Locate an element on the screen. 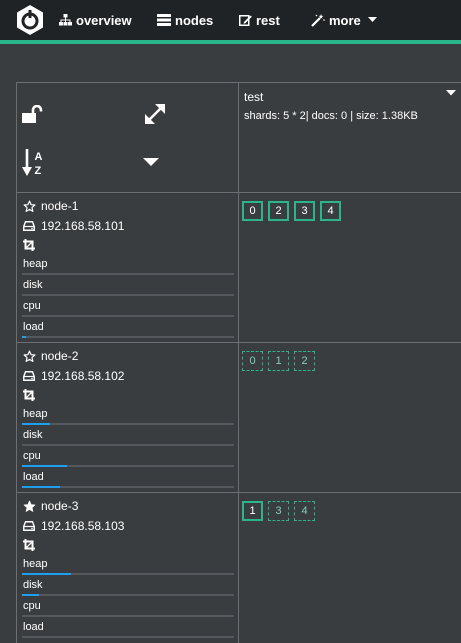 This screenshot has height=643, width=461. shard-row: 1 3 4 is located at coordinates (278, 511).